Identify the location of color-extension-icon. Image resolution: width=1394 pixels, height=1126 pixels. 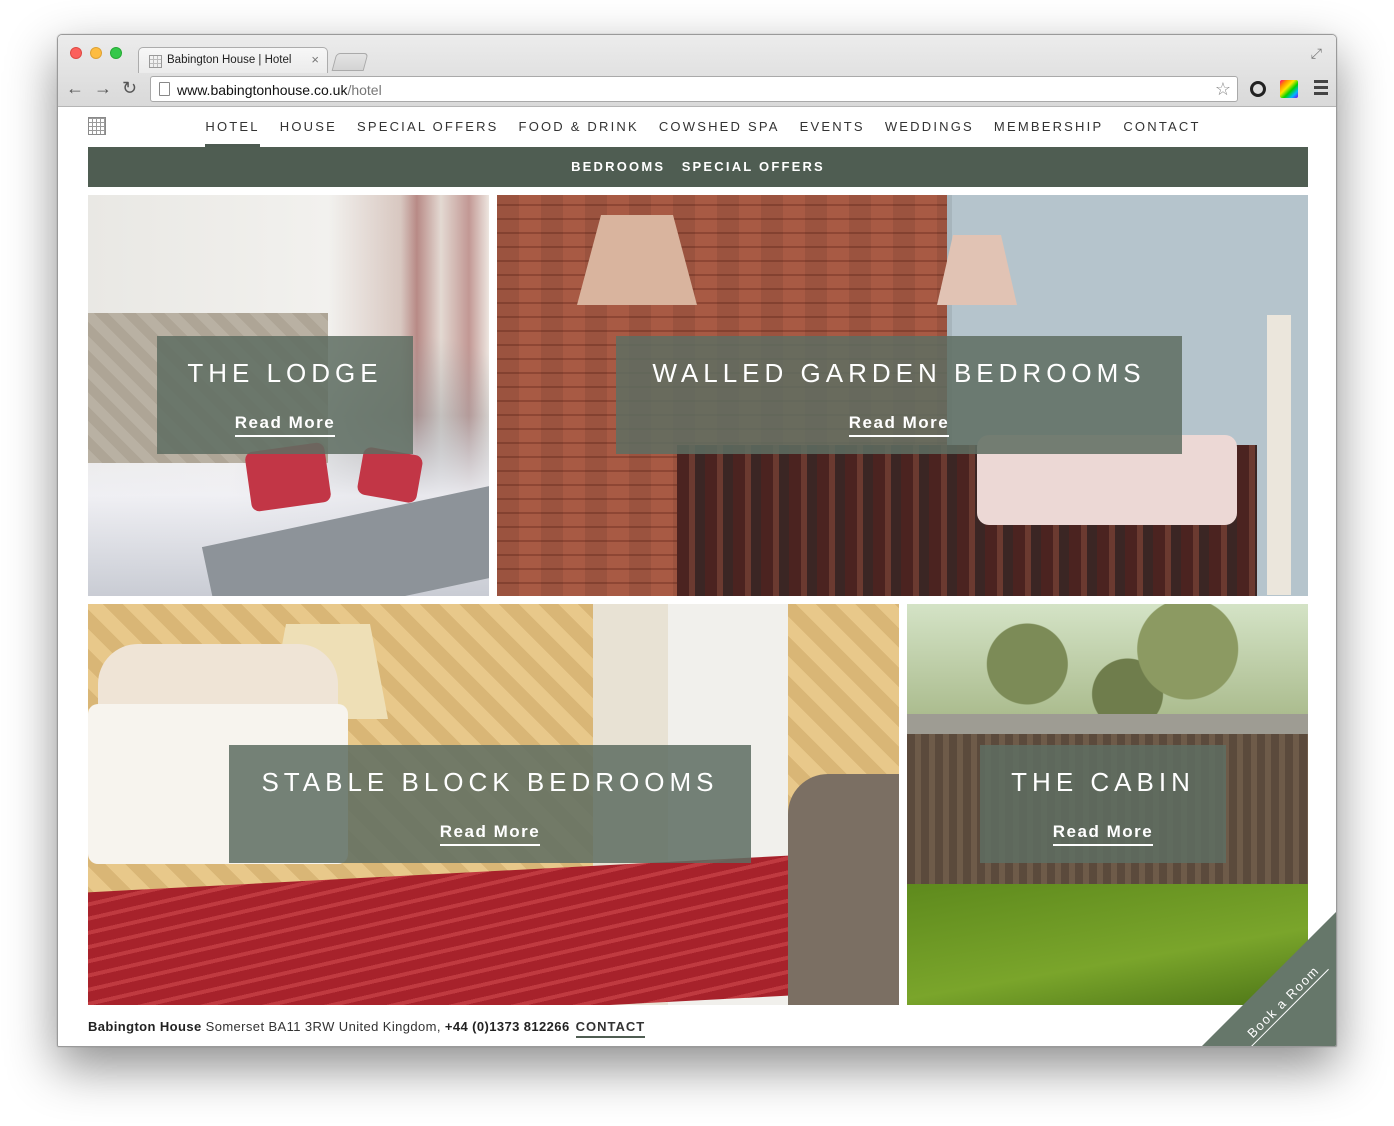
(1289, 89).